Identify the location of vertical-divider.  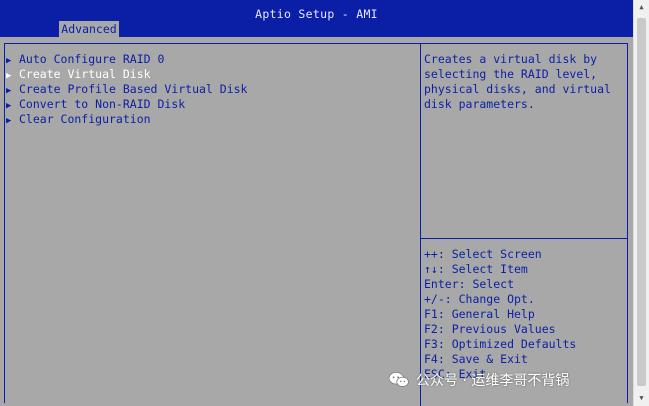
(420, 224).